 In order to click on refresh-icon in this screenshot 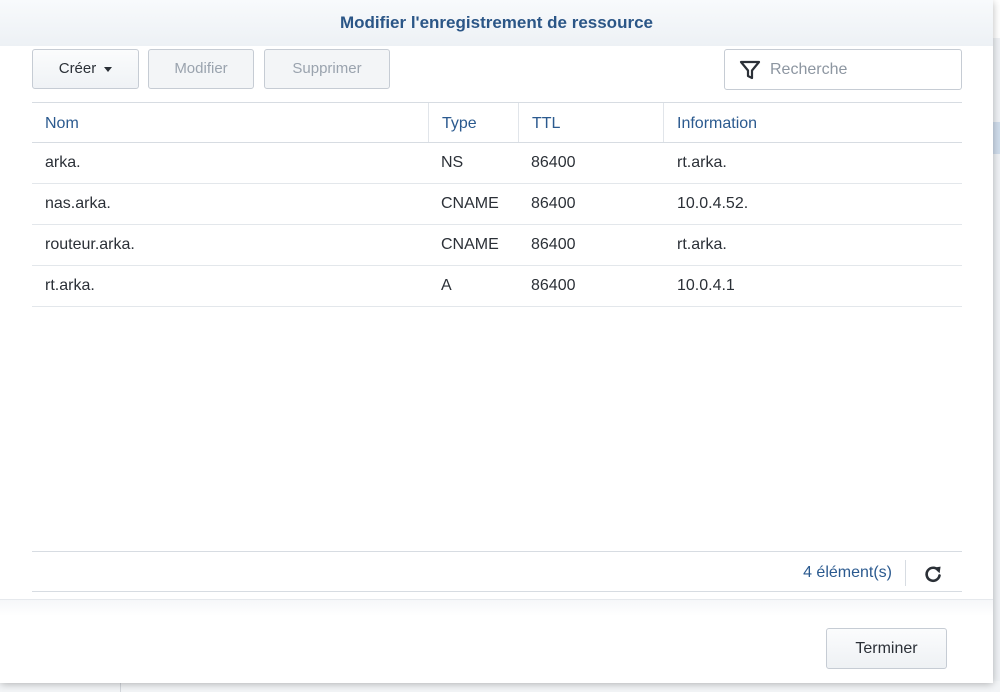, I will do `click(933, 574)`.